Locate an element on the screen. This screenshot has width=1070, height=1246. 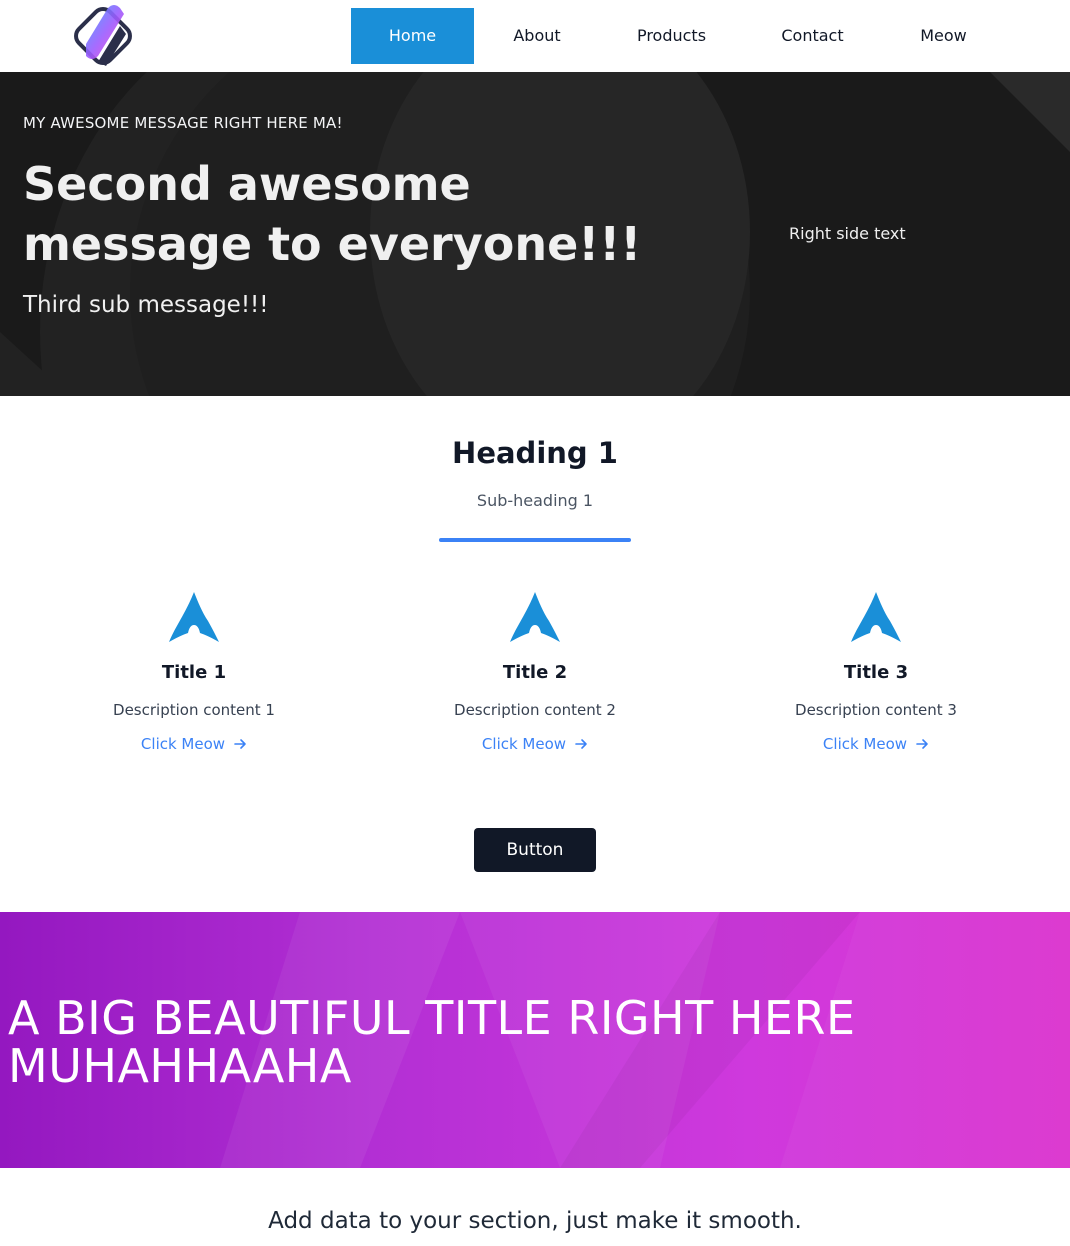
card-description: Description content 2 is located at coordinates (535, 710).